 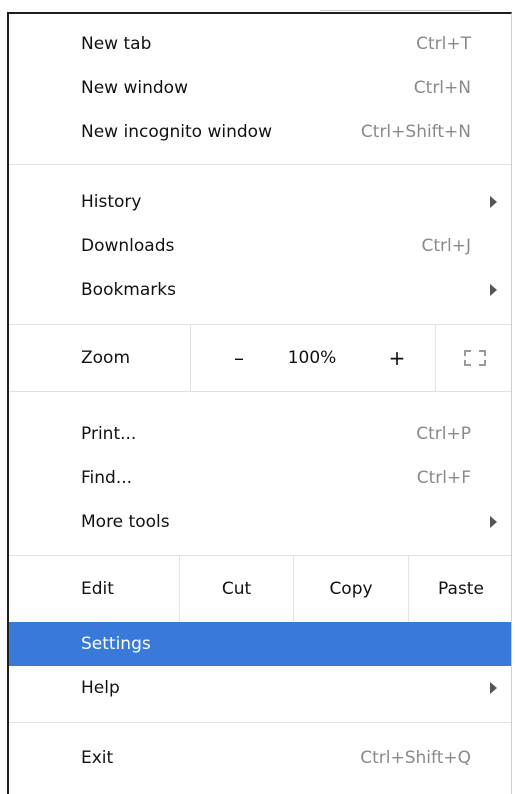 What do you see at coordinates (443, 44) in the screenshot?
I see `menu-item-shortcut: Ctrl+T` at bounding box center [443, 44].